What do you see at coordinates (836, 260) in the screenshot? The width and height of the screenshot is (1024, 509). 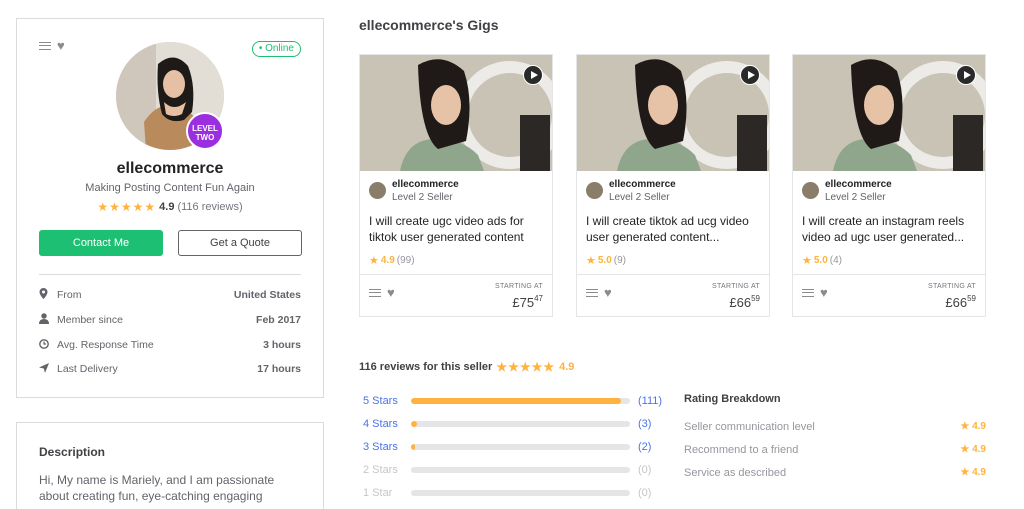 I see `gig-rating-count: (4)` at bounding box center [836, 260].